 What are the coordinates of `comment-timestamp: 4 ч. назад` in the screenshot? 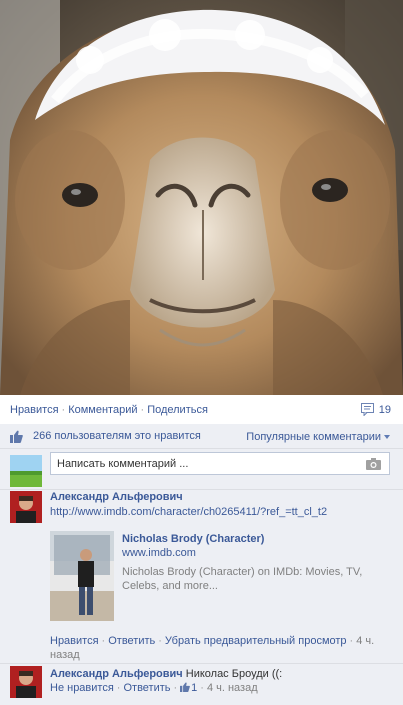 It's located at (232, 688).